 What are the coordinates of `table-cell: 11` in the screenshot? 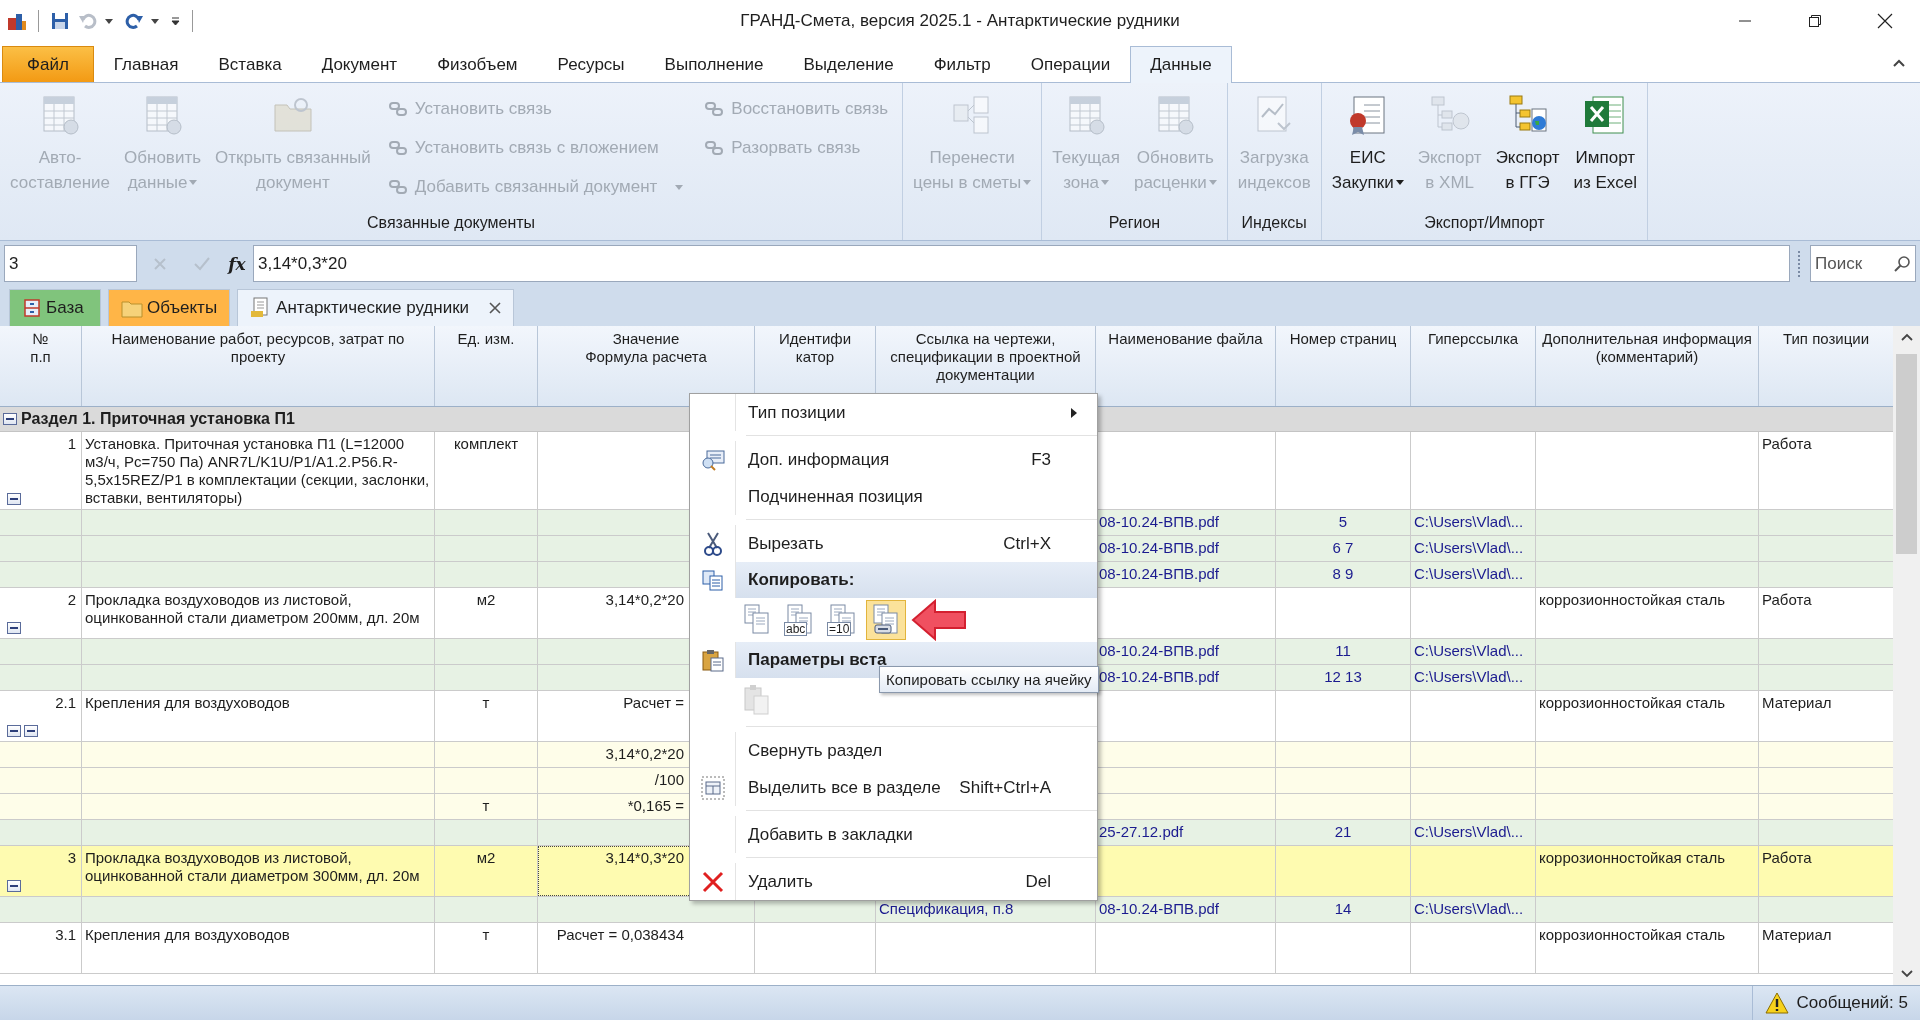 It's located at (1343, 651).